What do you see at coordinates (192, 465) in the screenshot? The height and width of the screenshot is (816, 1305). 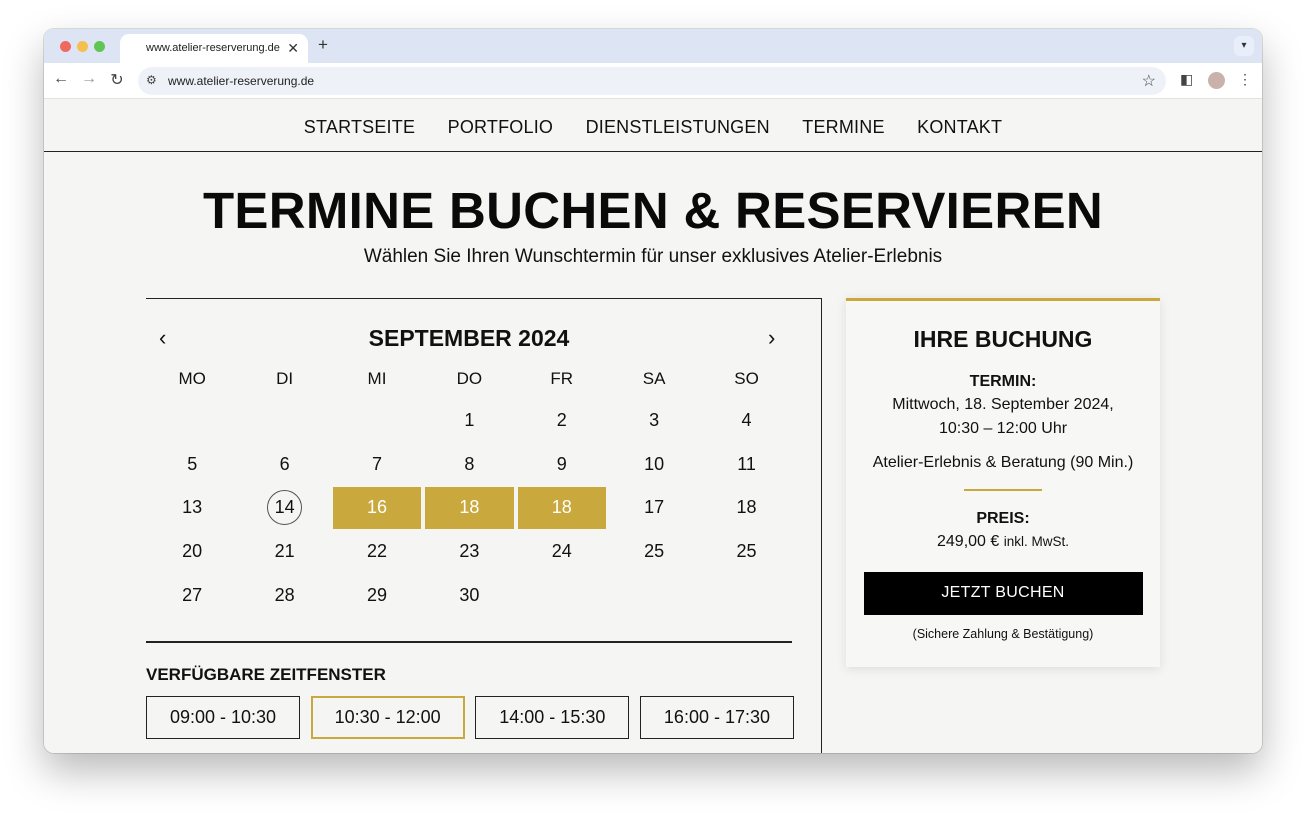 I see `calendar-day: 5` at bounding box center [192, 465].